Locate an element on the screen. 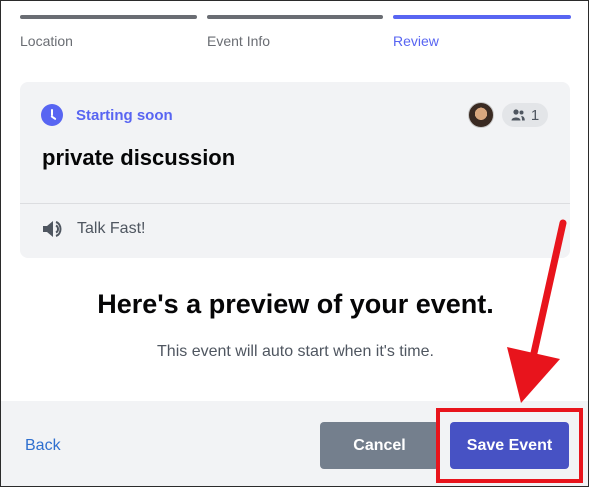  step-label: Event Info is located at coordinates (239, 41).